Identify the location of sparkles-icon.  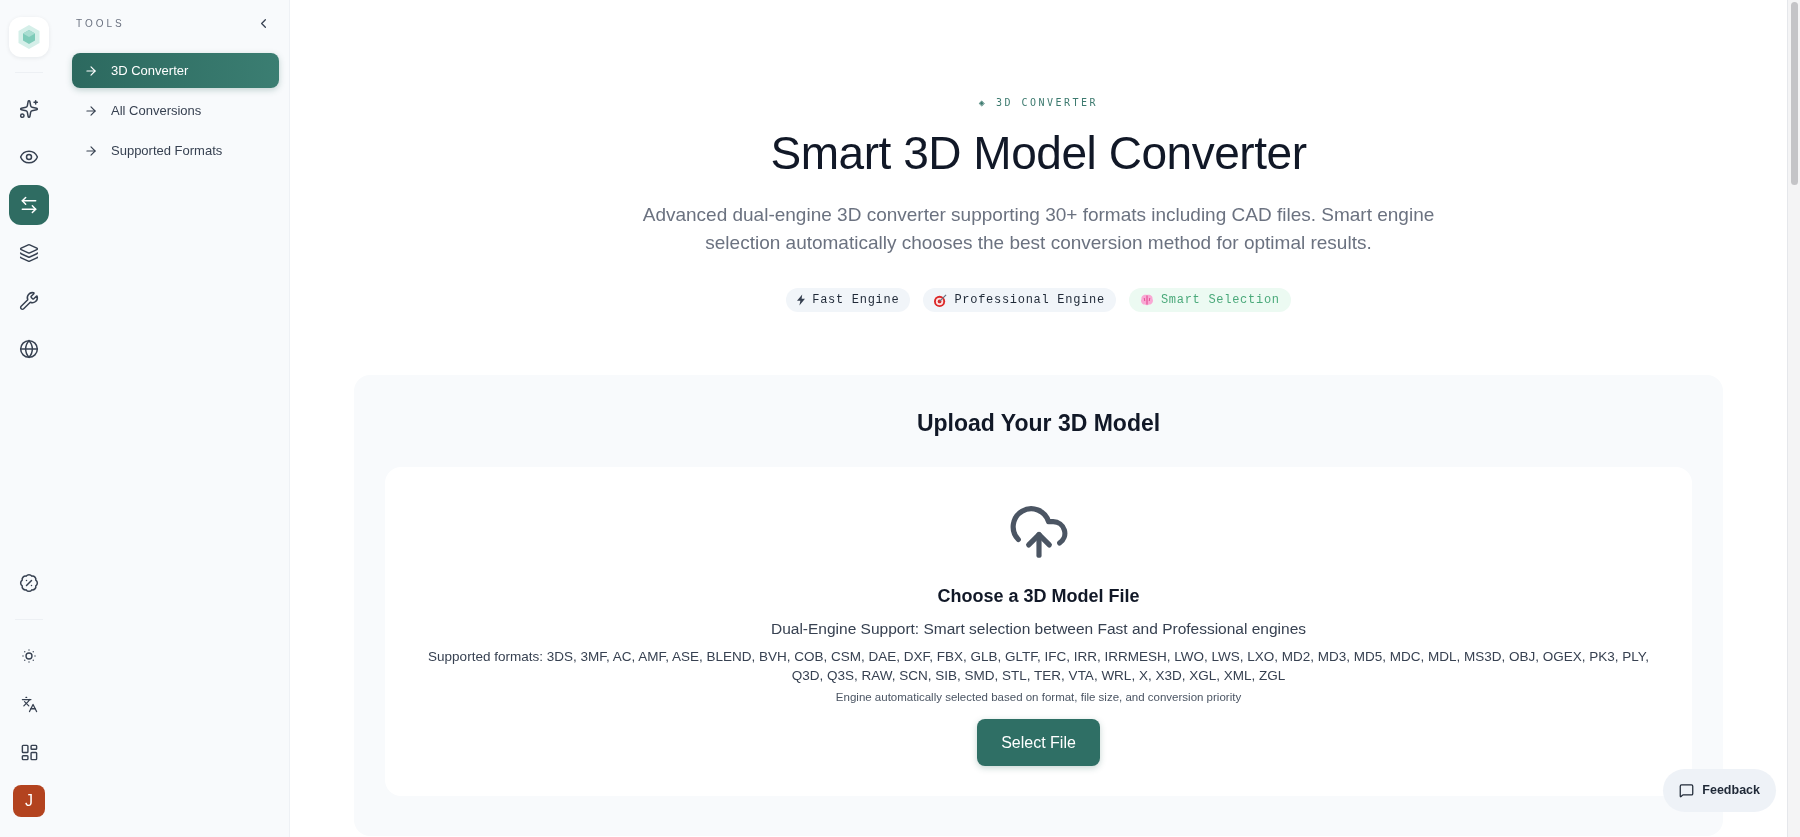
(29, 109).